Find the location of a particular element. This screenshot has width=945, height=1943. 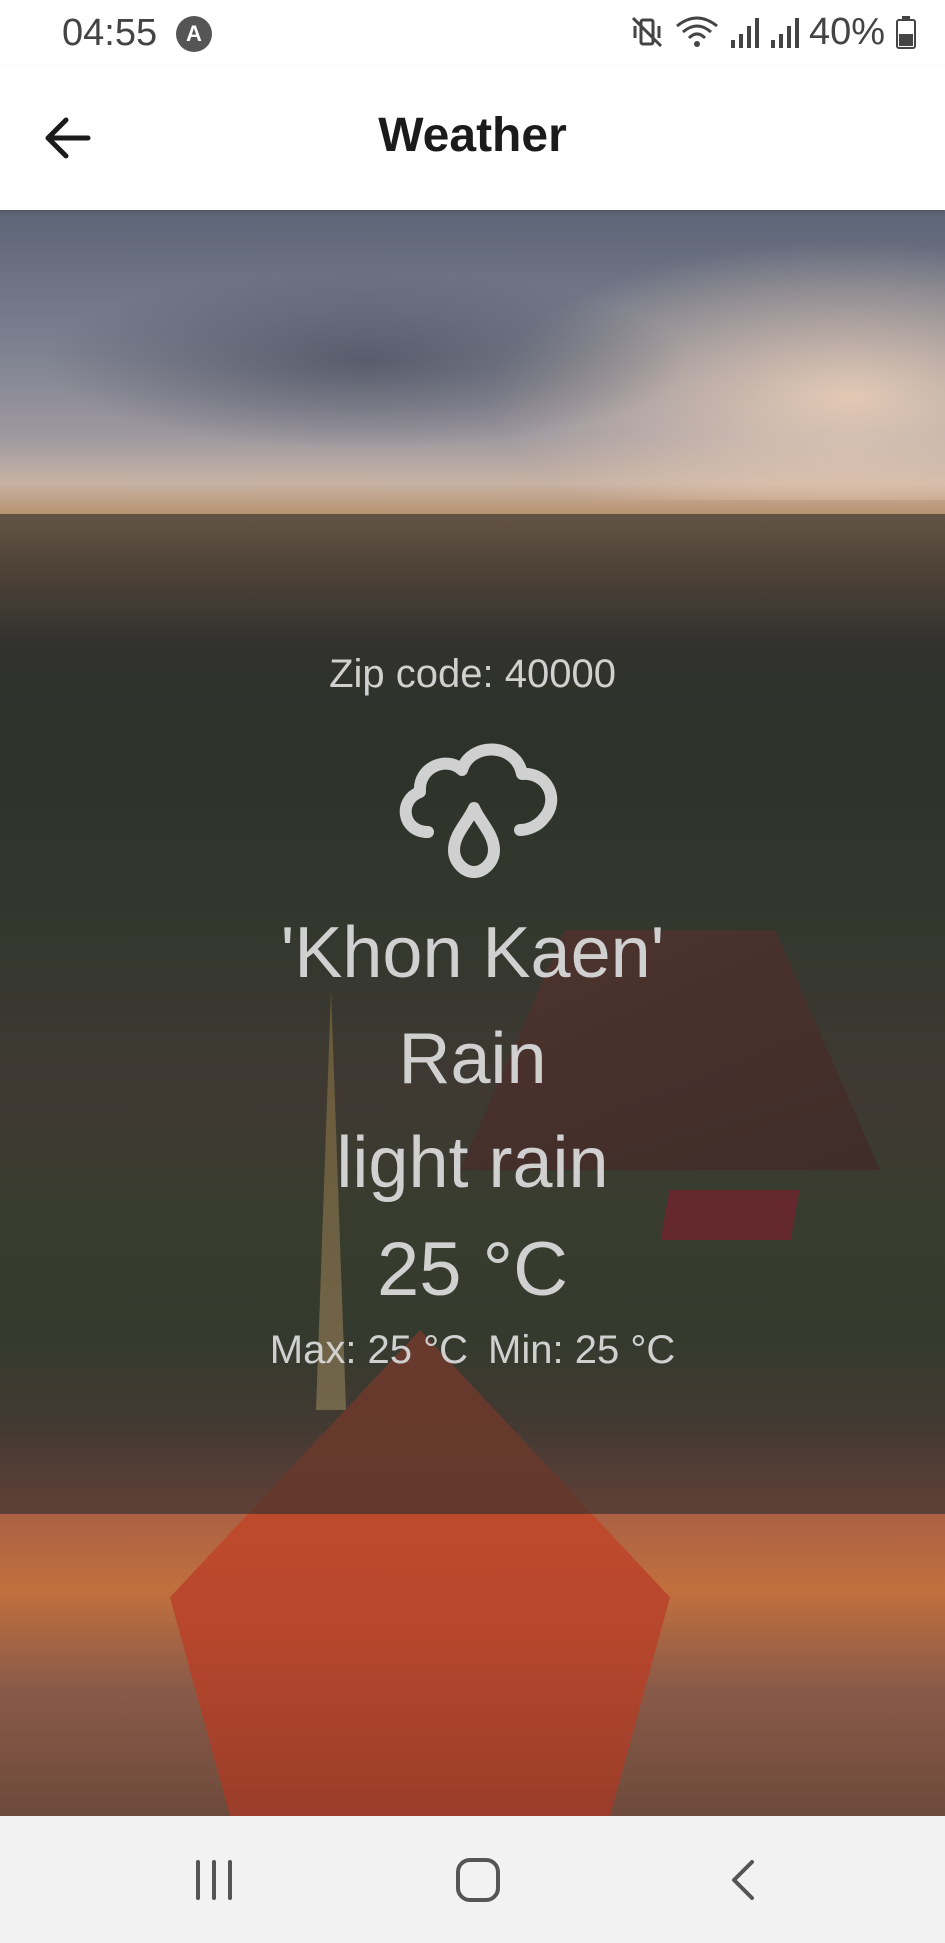

min-max-temperature: Max: 25 °C Min: 25 °C is located at coordinates (472, 1350).